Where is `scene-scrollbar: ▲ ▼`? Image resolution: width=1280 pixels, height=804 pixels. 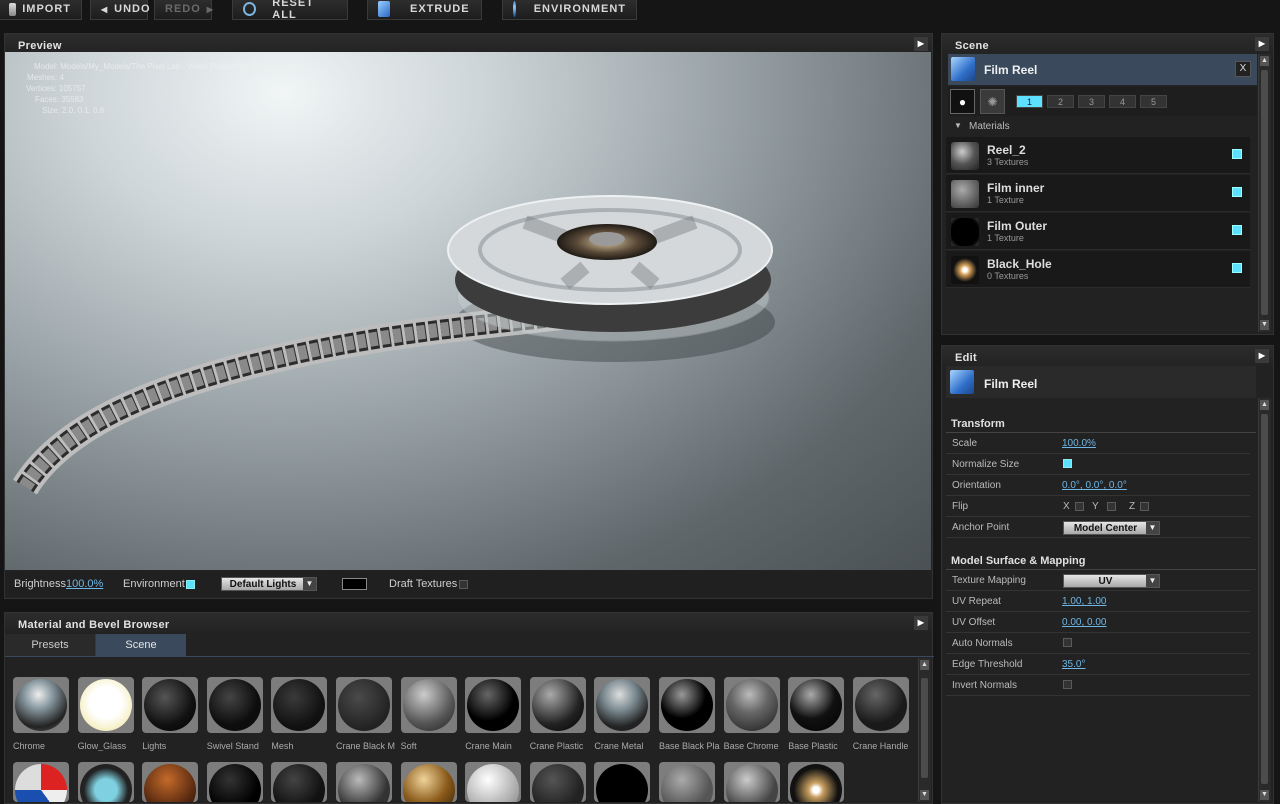 scene-scrollbar: ▲ ▼ is located at coordinates (1264, 193).